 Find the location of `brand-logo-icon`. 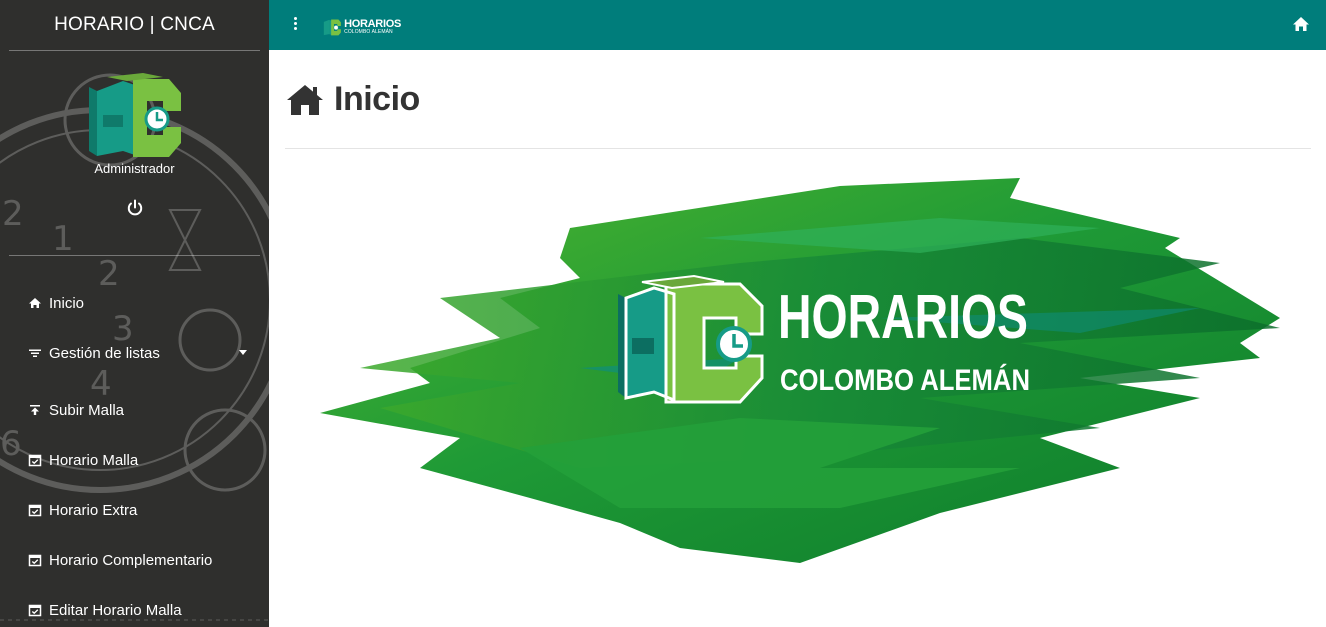

brand-logo-icon is located at coordinates (332, 27).